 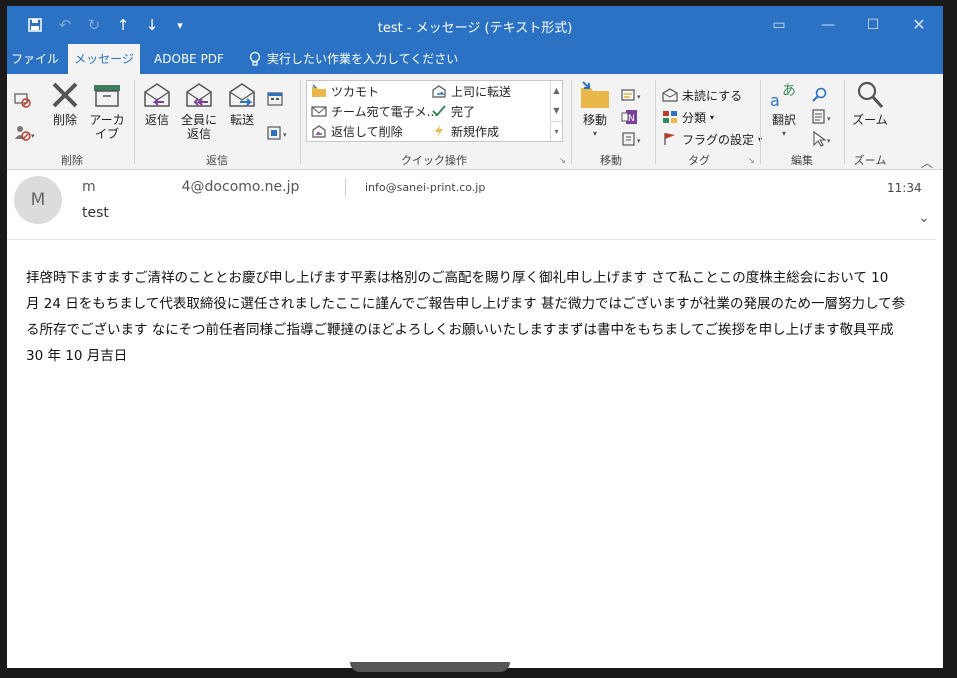 What do you see at coordinates (189, 59) in the screenshot?
I see `tab-adobe-pdf: ADOBE PDF` at bounding box center [189, 59].